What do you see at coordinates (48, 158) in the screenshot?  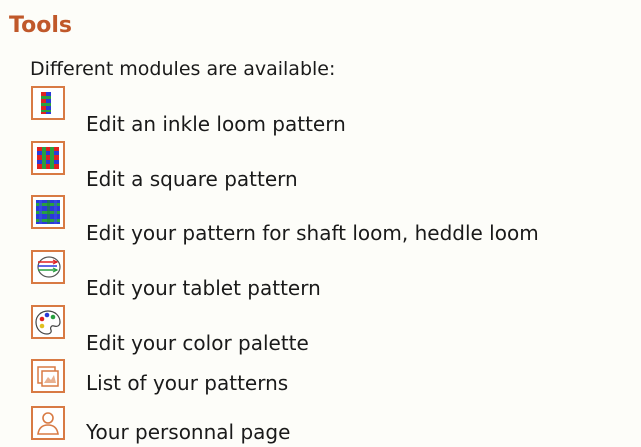 I see `square-pattern-icon` at bounding box center [48, 158].